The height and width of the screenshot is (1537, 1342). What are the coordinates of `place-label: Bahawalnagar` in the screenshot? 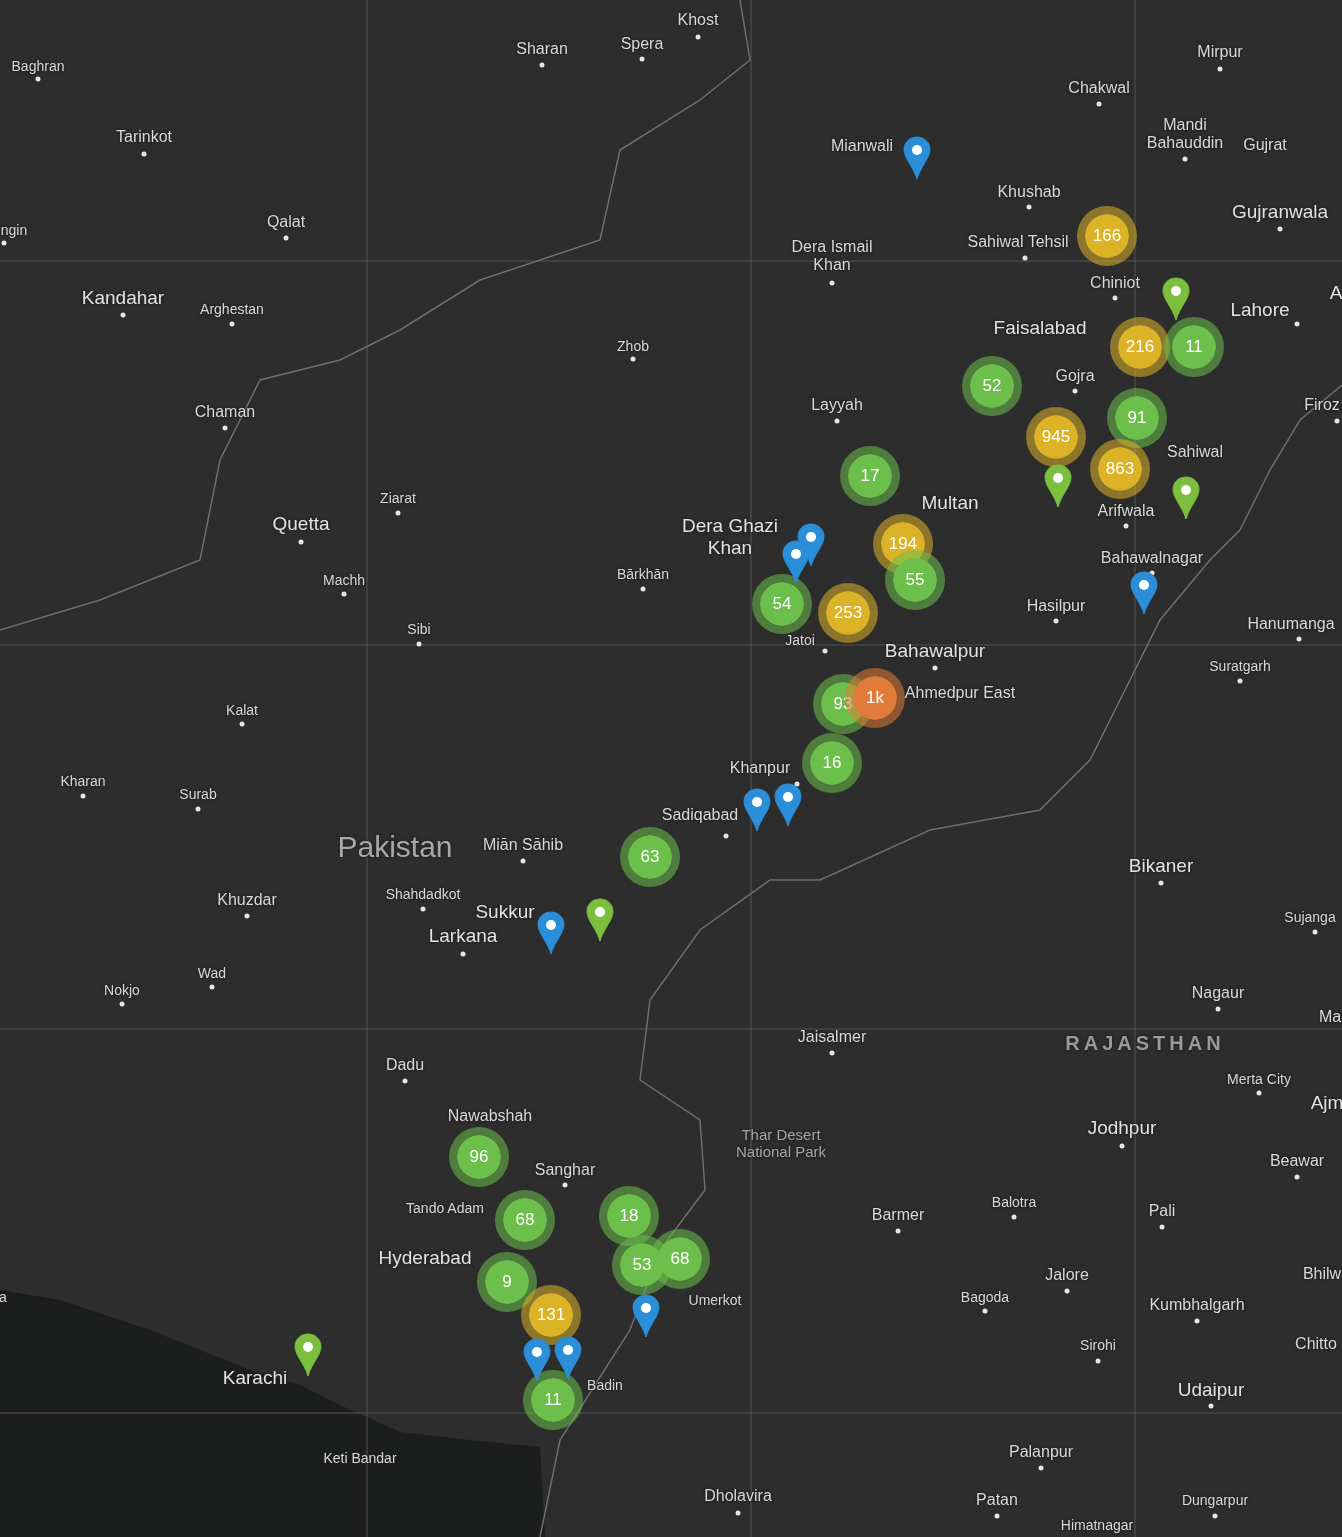 It's located at (1152, 558).